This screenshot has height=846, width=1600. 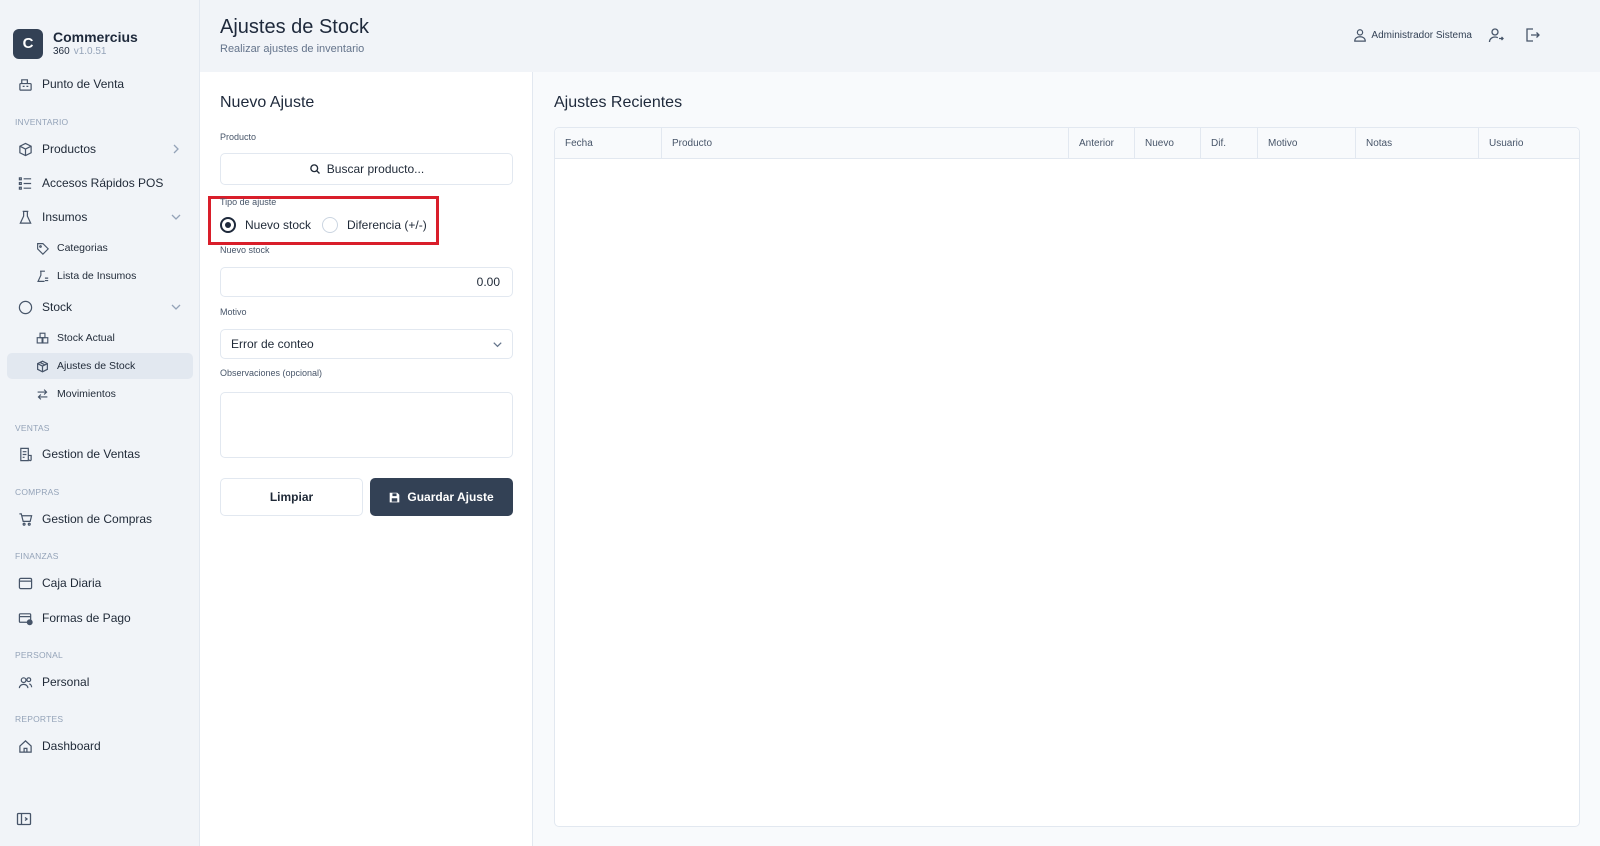 What do you see at coordinates (366, 282) in the screenshot?
I see `new-stock-input: 0.00` at bounding box center [366, 282].